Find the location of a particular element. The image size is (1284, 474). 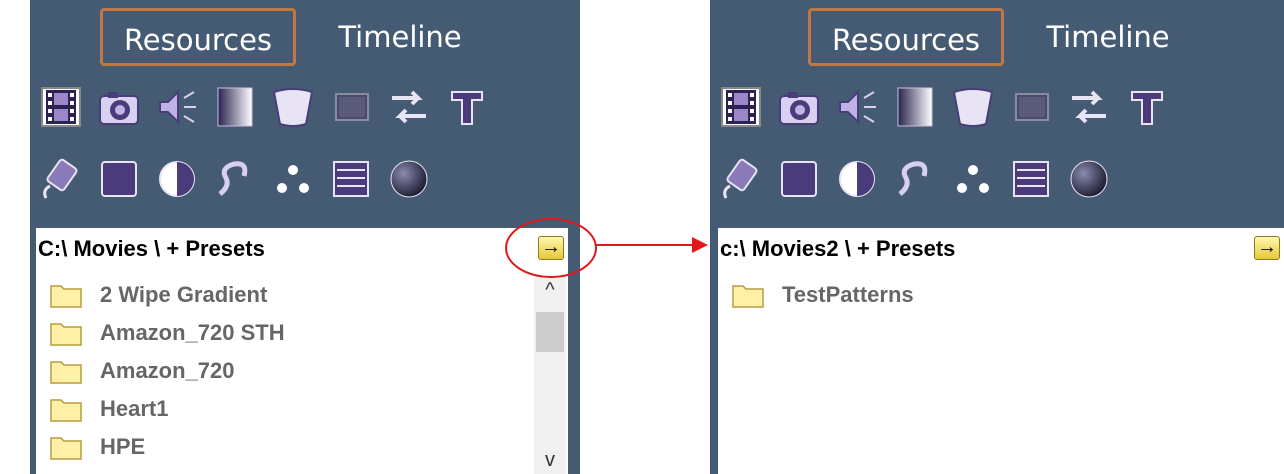

highlight-circle is located at coordinates (551, 248).